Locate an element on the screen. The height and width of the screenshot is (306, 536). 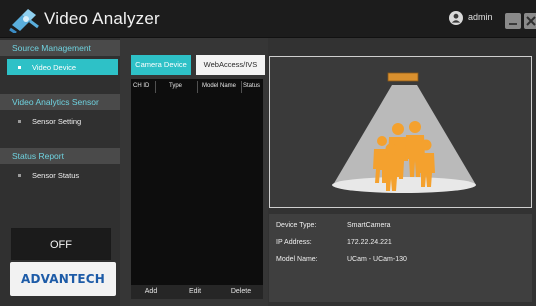
column-header-type: Type is located at coordinates (175, 86).